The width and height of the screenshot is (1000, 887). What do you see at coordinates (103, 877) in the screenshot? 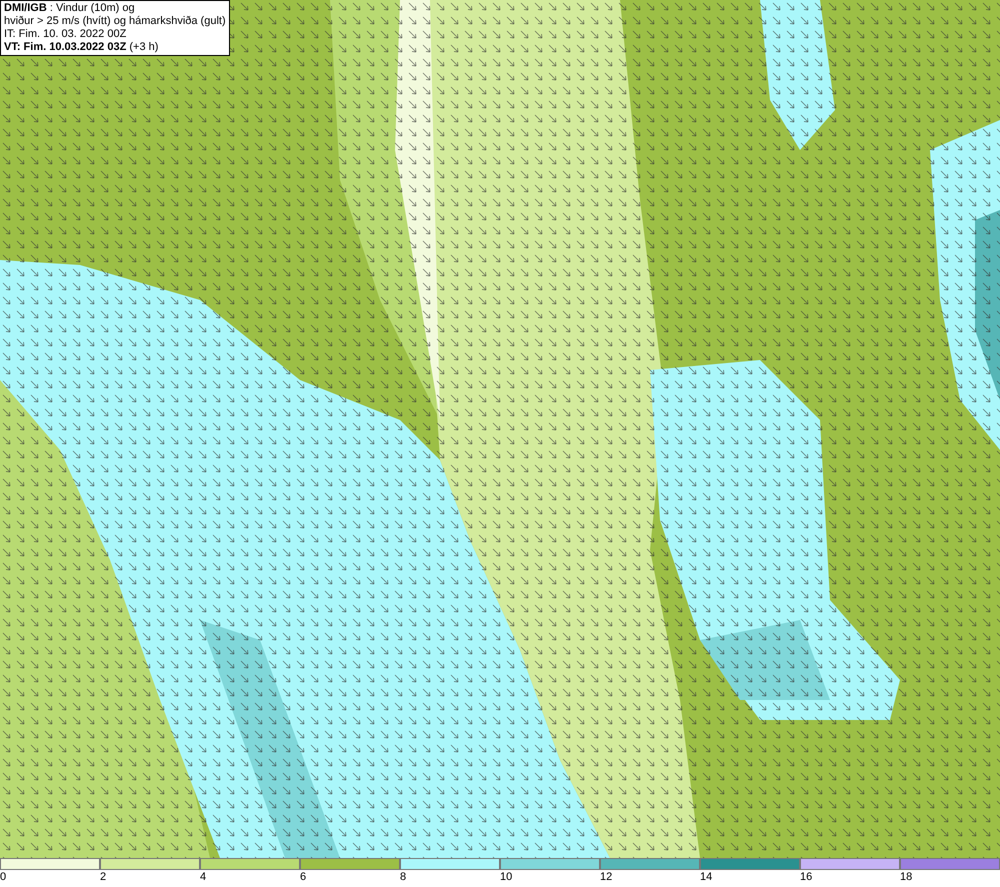
I see `legend-label: 2` at bounding box center [103, 877].